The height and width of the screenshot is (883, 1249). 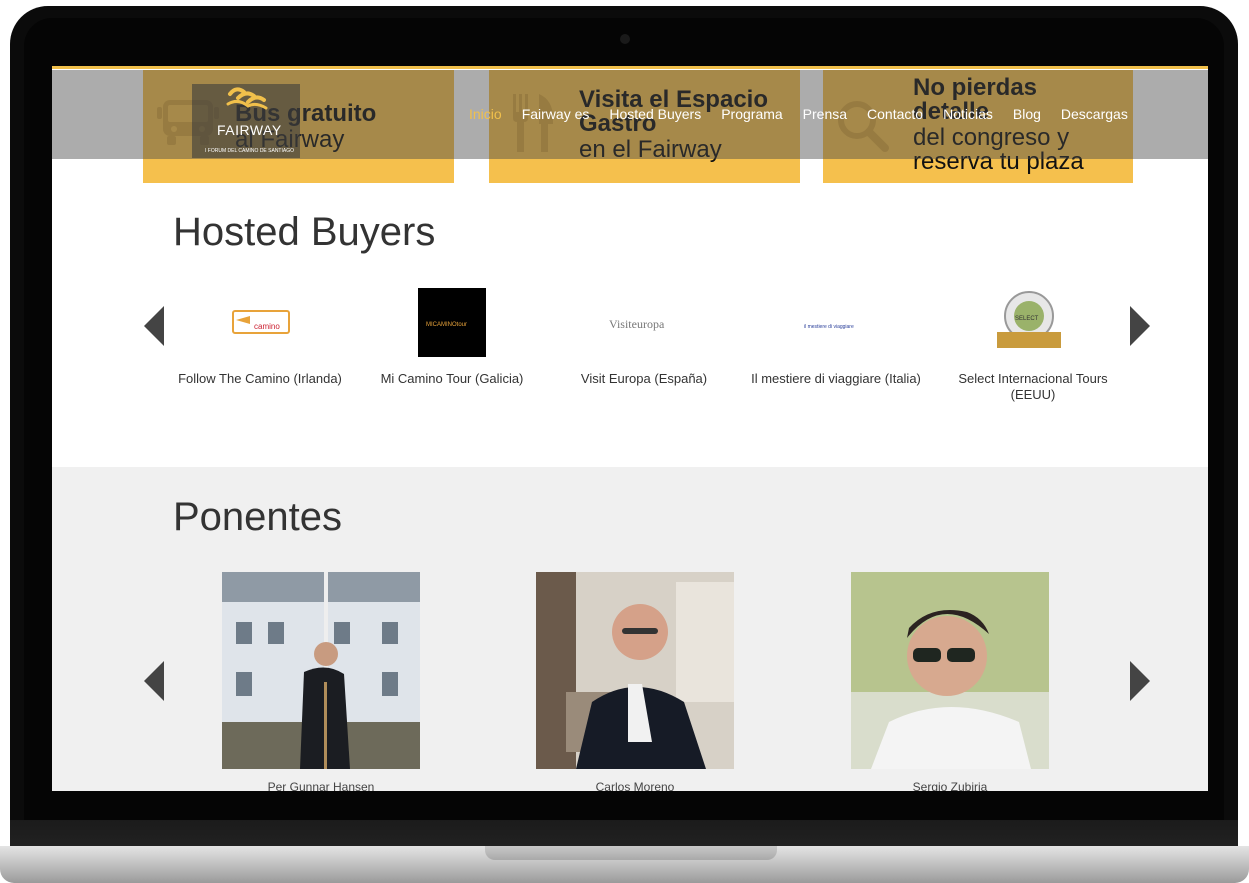 What do you see at coordinates (825, 116) in the screenshot?
I see `nav-prensa: Prensa` at bounding box center [825, 116].